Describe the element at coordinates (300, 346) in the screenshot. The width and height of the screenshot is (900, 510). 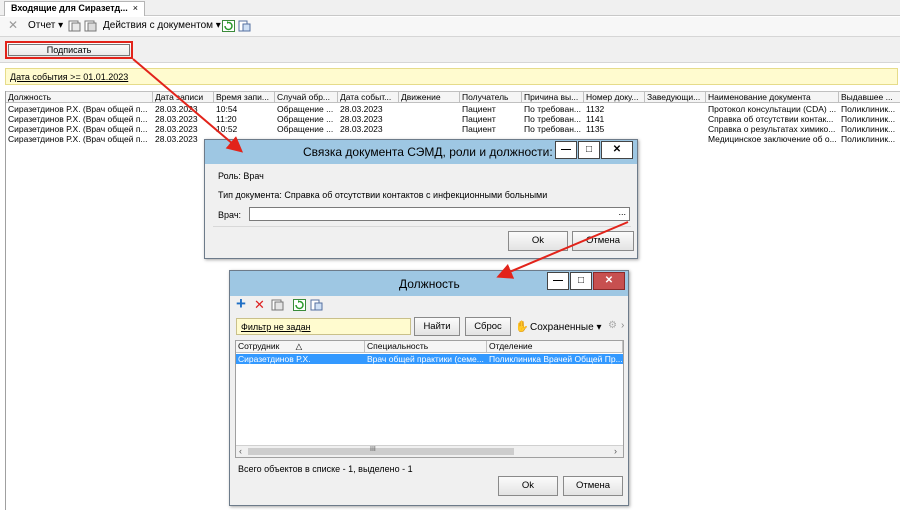
I see `column-header-employee: Сотрудник △` at that location.